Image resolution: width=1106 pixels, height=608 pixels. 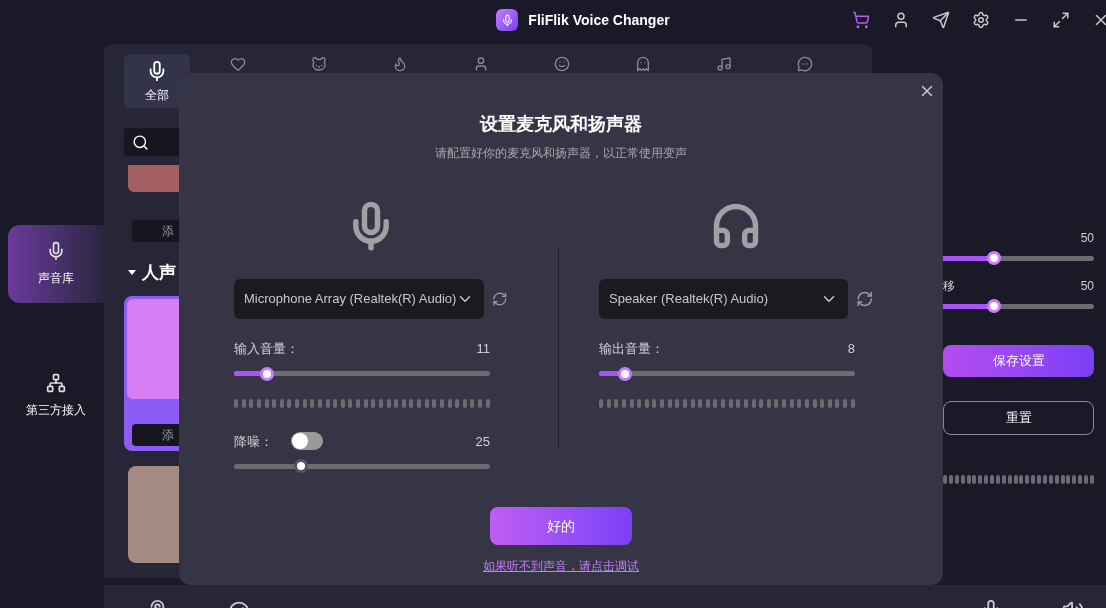 I want to click on noise-reduction-label: 降噪：, so click(x=253, y=441).